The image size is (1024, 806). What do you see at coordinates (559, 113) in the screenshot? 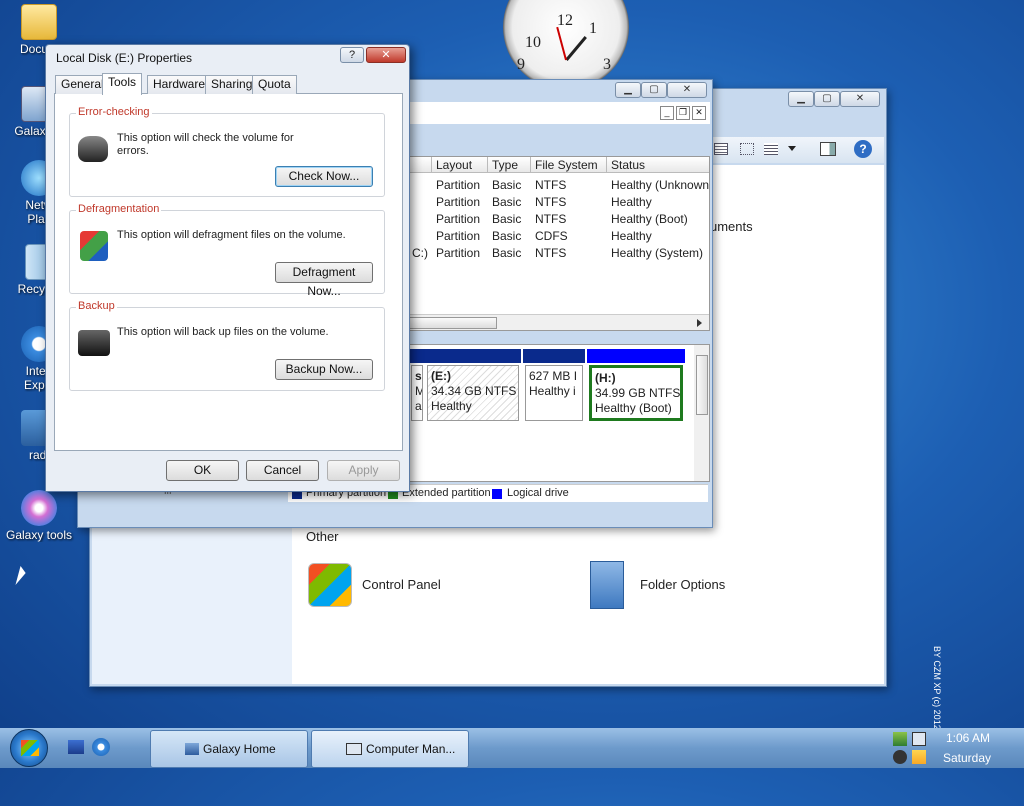
I see `inner-caption-bar: _ ❐ ✕` at bounding box center [559, 113].